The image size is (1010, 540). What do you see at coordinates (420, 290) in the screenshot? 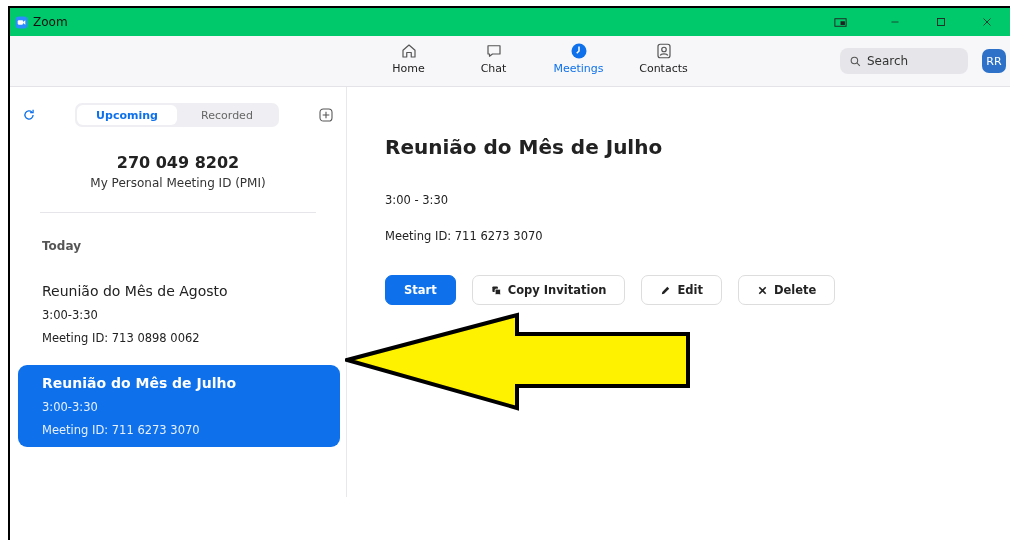
I see `start-button: Start` at bounding box center [420, 290].